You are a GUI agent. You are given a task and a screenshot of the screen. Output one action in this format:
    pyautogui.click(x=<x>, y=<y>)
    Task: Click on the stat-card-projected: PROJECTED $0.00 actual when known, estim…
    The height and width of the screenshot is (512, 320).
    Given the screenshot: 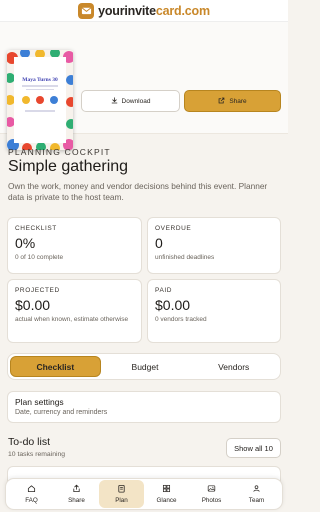 What is the action you would take?
    pyautogui.click(x=74, y=311)
    